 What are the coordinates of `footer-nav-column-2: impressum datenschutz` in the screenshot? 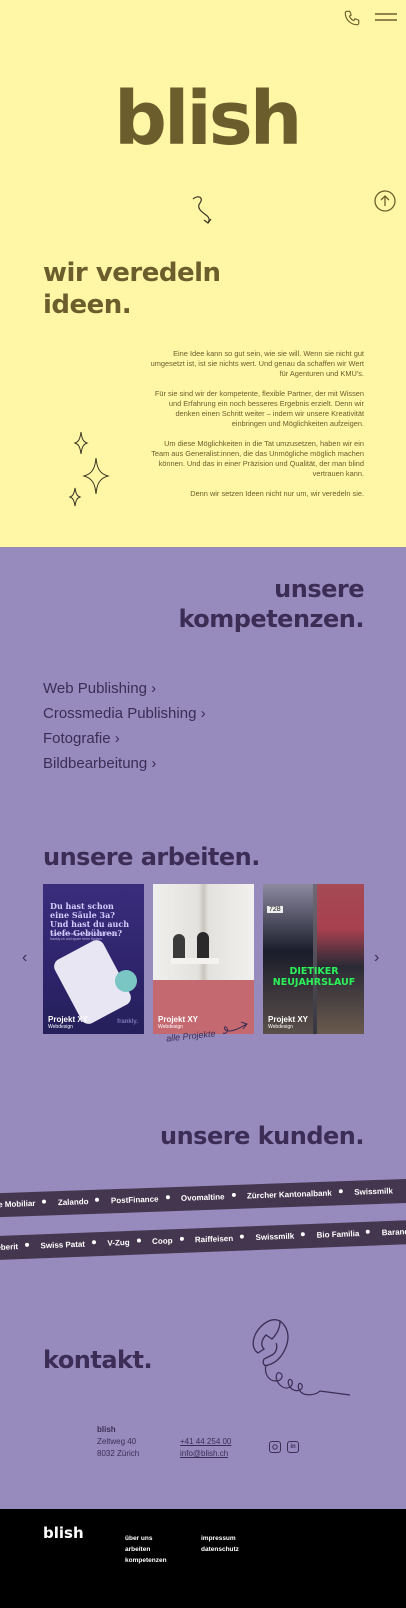 It's located at (220, 1544).